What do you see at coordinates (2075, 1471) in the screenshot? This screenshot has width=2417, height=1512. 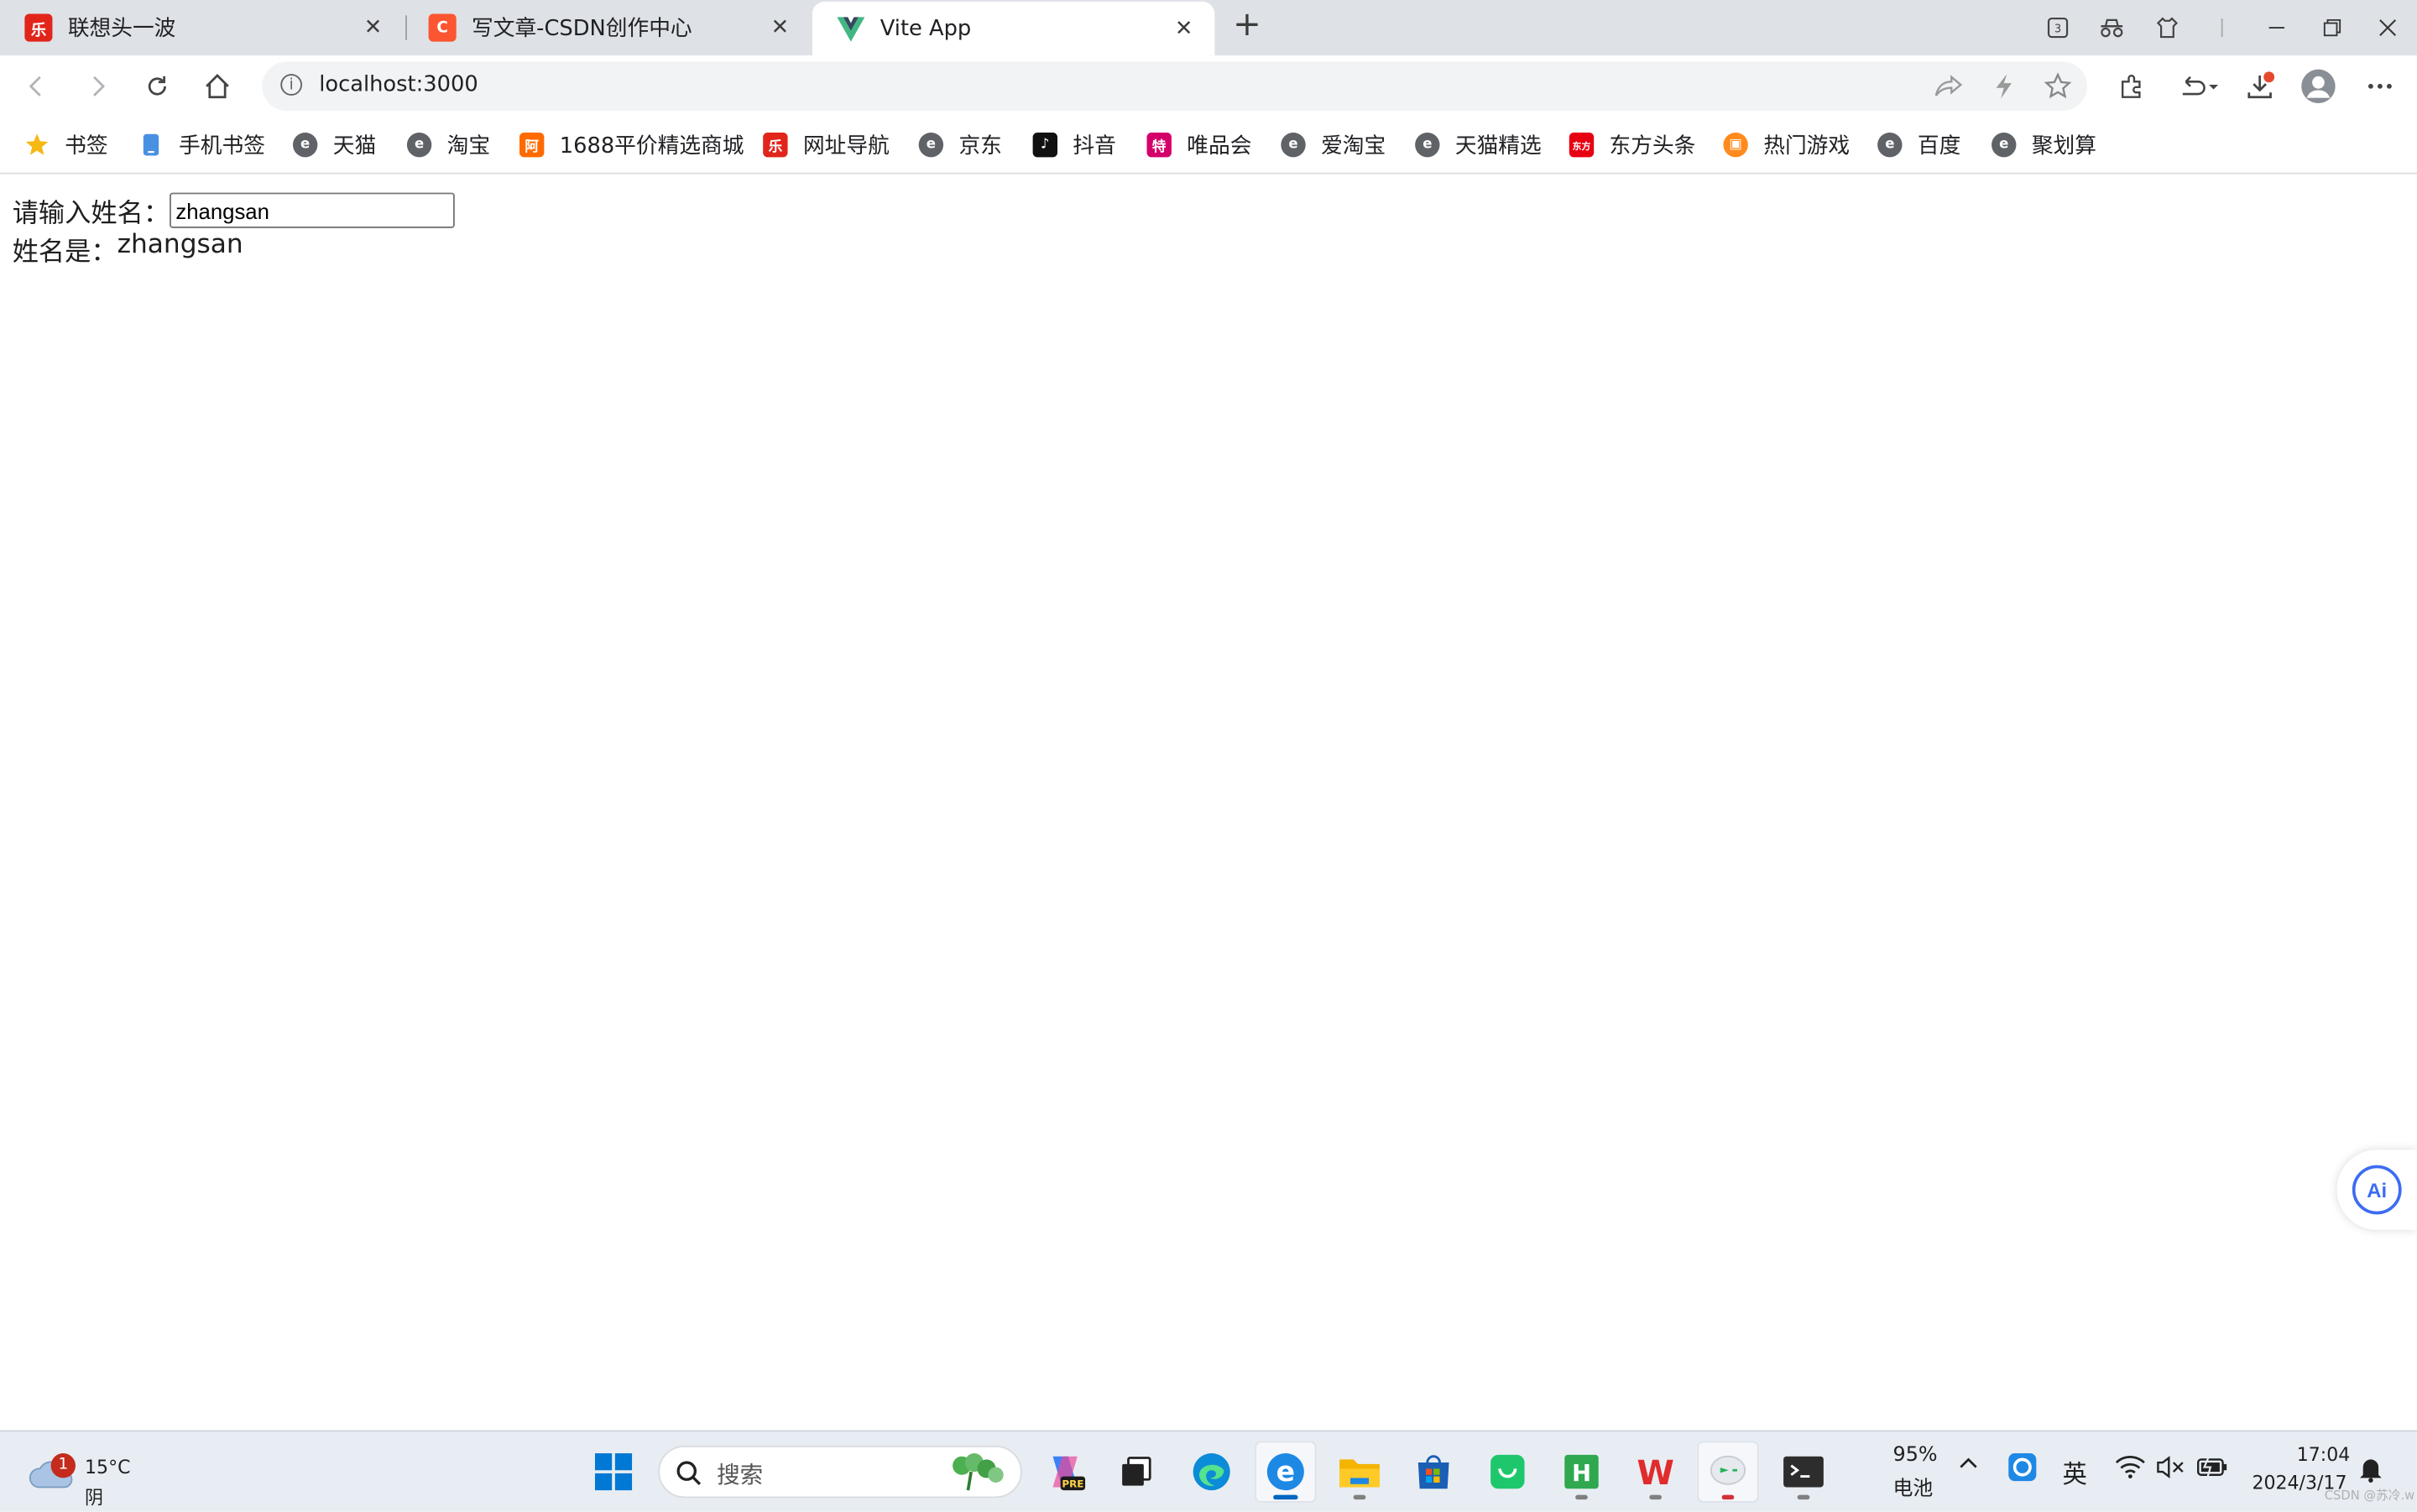 I see `ime-indicator: 英` at bounding box center [2075, 1471].